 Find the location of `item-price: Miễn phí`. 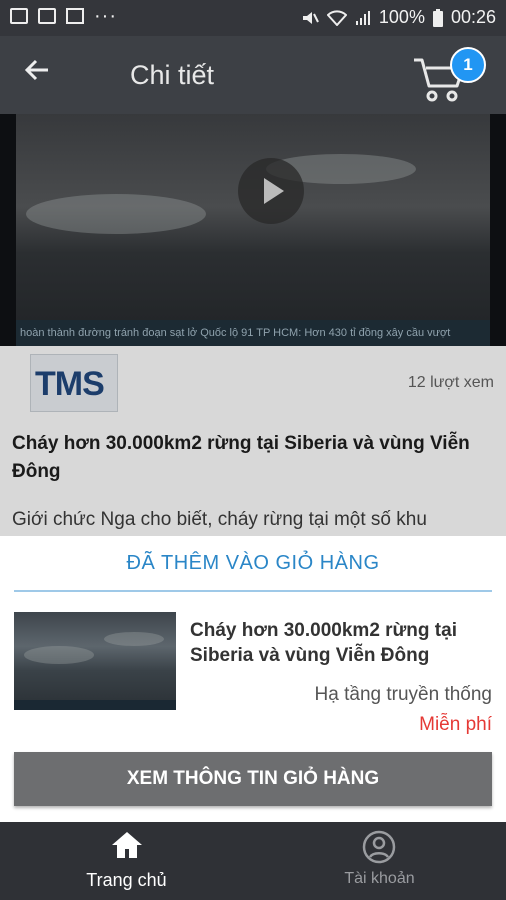

item-price: Miễn phí is located at coordinates (455, 724).